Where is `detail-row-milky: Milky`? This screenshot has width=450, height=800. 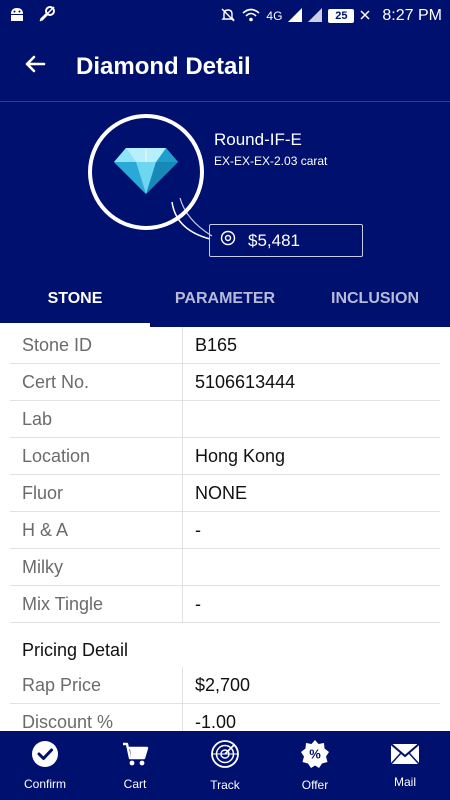
detail-row-milky: Milky is located at coordinates (225, 567).